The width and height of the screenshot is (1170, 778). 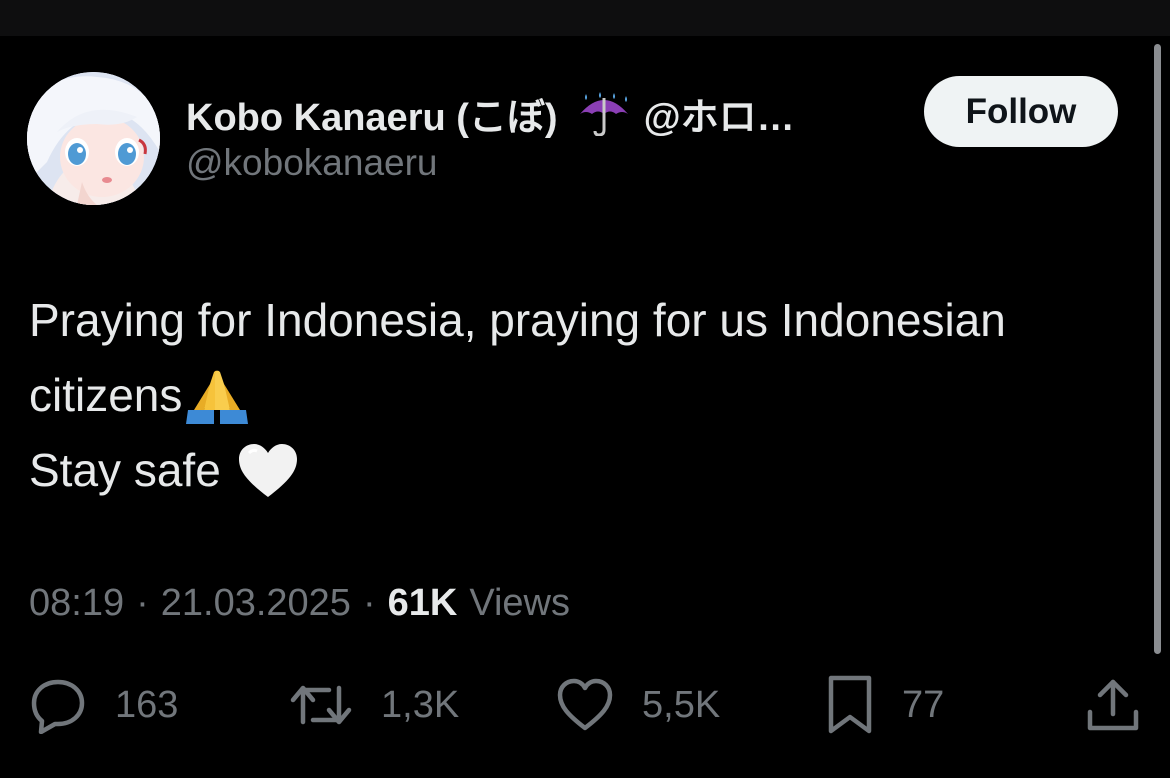 I want to click on tweet-time: 08:19, so click(x=76, y=603).